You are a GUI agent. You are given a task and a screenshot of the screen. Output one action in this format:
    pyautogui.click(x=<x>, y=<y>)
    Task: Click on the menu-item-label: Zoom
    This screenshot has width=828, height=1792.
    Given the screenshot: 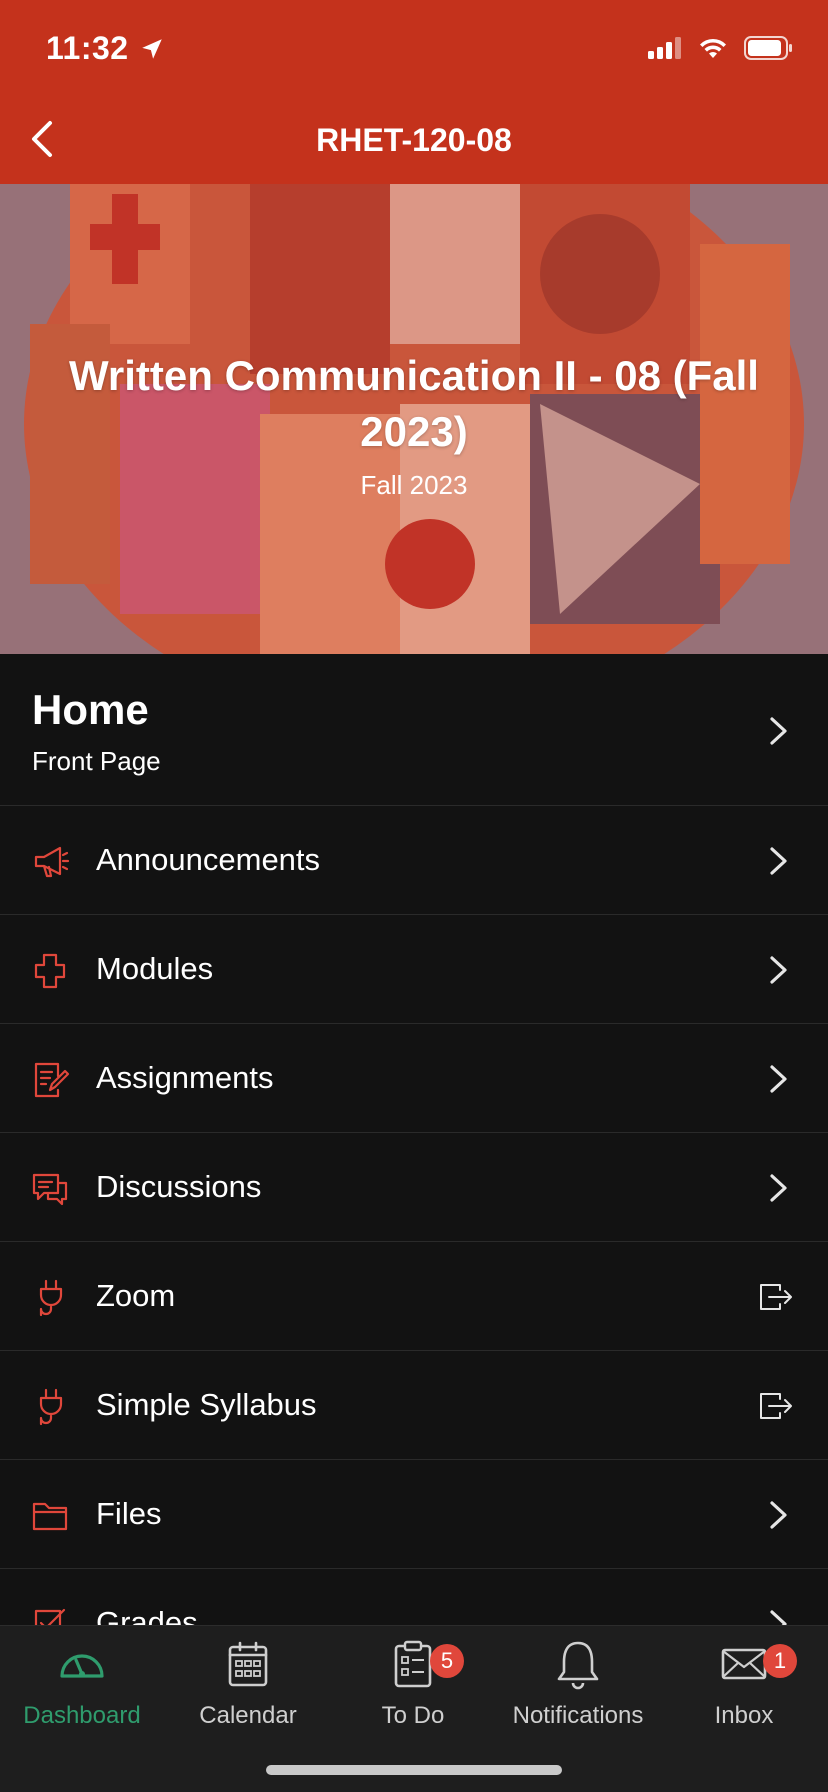 What is the action you would take?
    pyautogui.click(x=136, y=1295)
    